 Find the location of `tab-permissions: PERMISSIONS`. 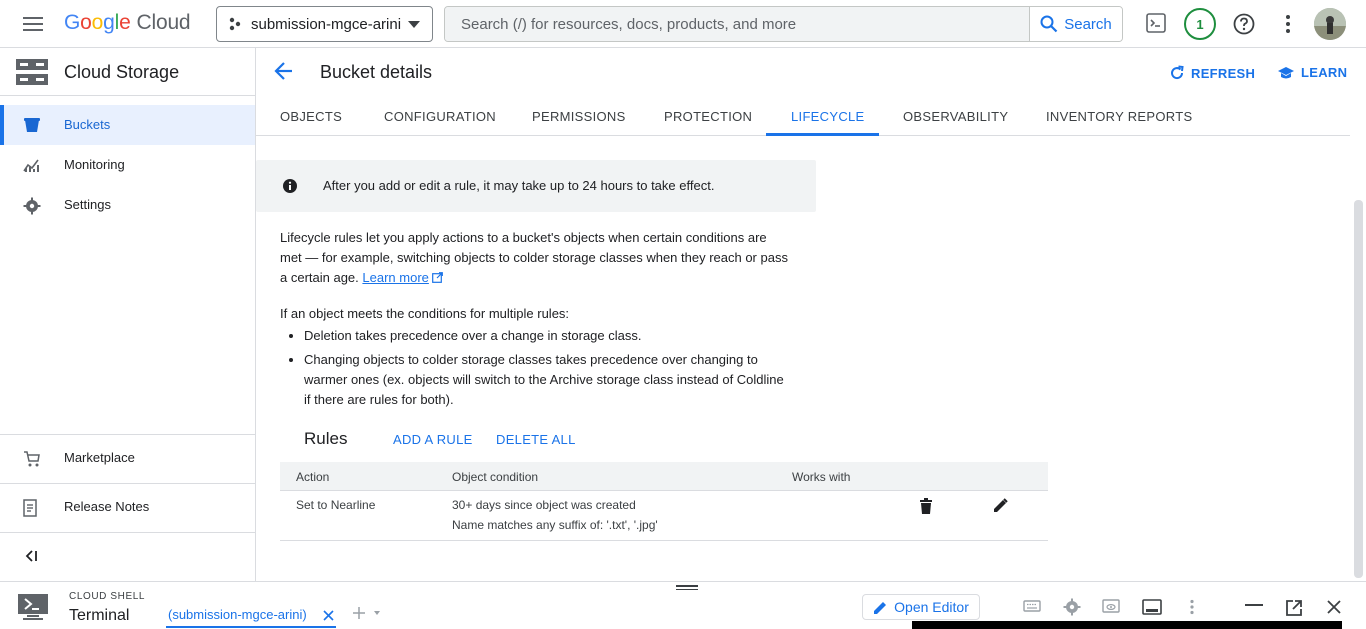

tab-permissions: PERMISSIONS is located at coordinates (579, 116).